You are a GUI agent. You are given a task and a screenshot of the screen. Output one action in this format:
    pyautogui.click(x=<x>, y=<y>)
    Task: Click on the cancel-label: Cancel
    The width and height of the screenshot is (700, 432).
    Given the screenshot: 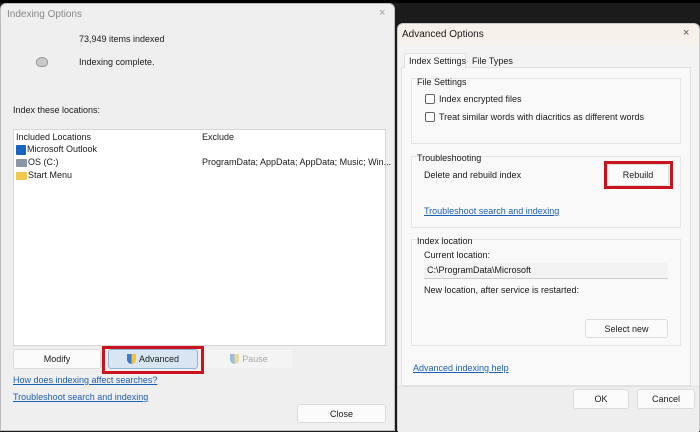 What is the action you would take?
    pyautogui.click(x=665, y=399)
    